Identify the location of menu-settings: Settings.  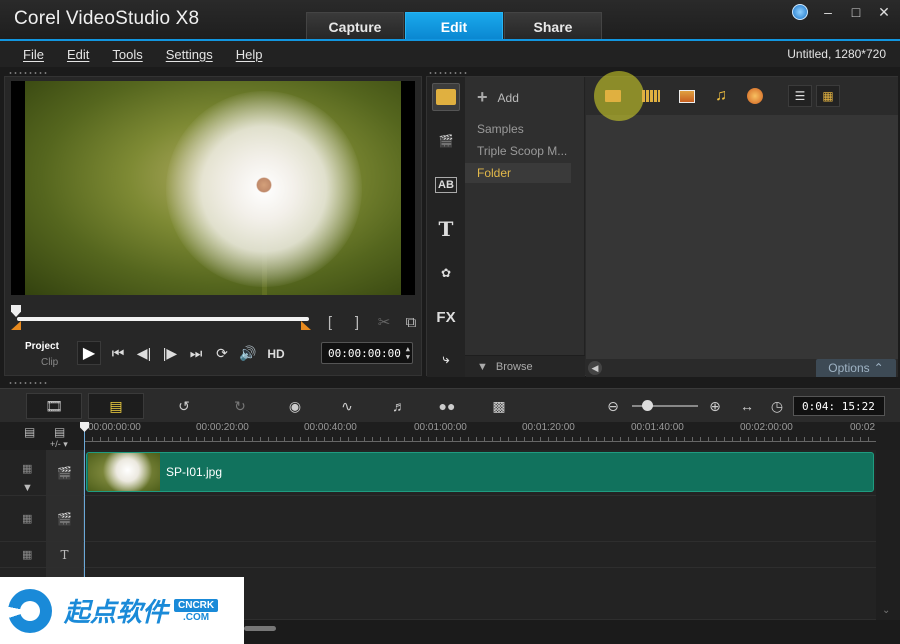
(189, 54).